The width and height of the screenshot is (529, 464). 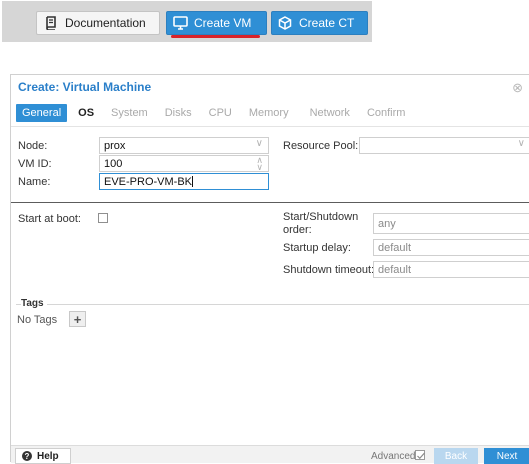 What do you see at coordinates (184, 145) in the screenshot?
I see `node-select: prox ∨` at bounding box center [184, 145].